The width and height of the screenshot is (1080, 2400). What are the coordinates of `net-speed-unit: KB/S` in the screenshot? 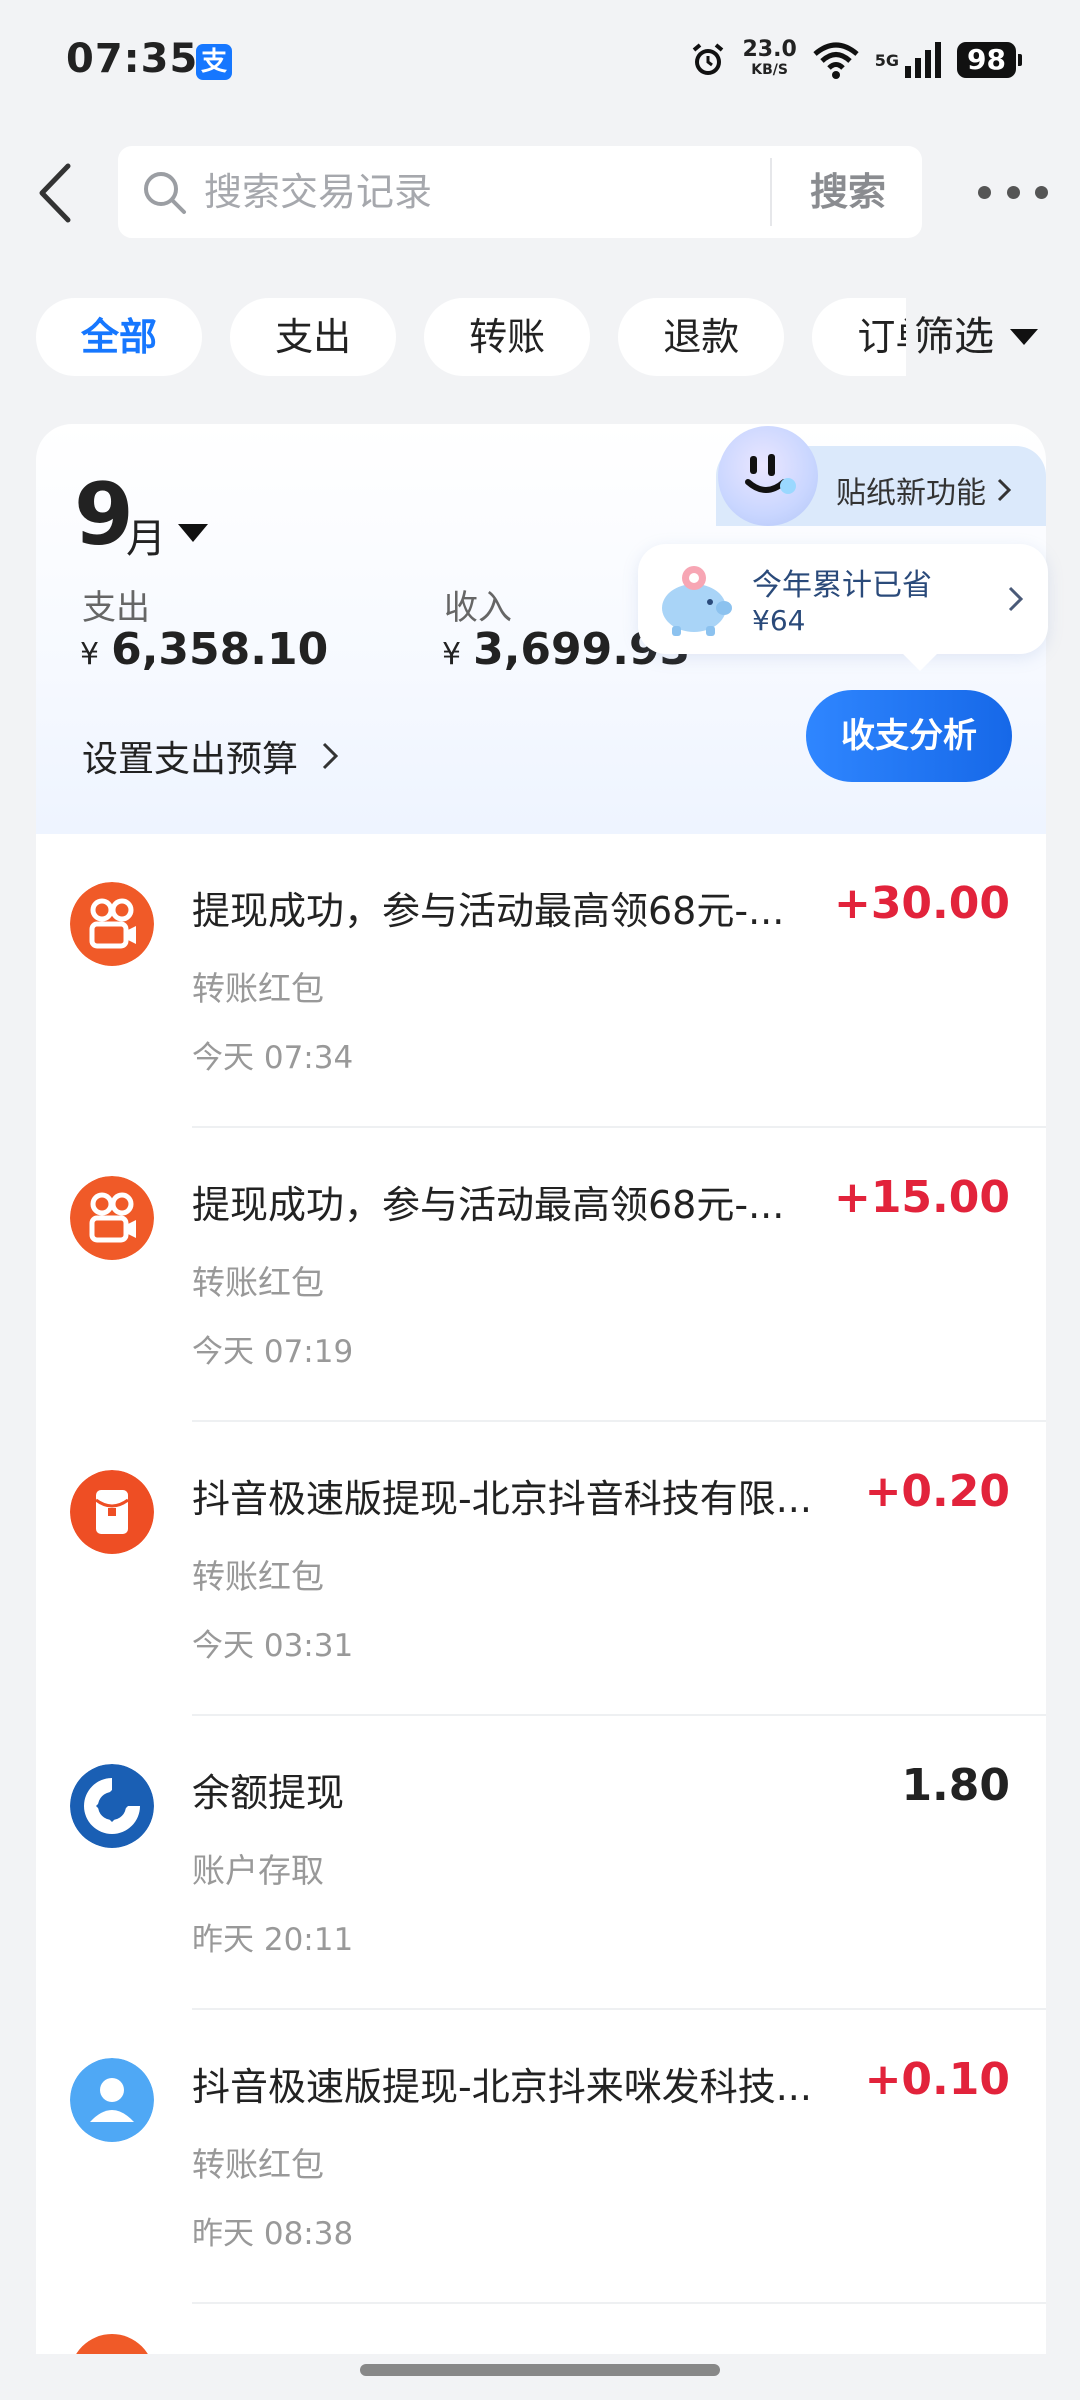 It's located at (769, 70).